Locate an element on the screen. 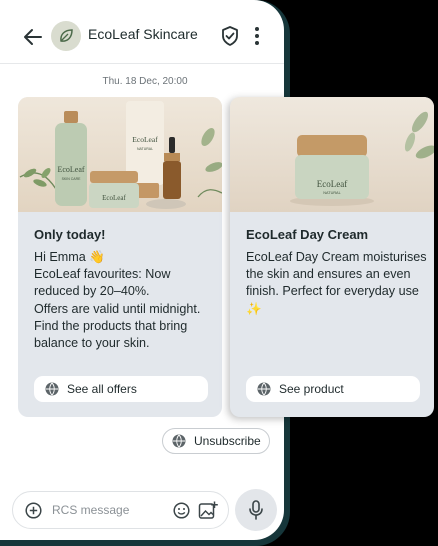  unsubscribe-label: Unsubscribe is located at coordinates (227, 441).